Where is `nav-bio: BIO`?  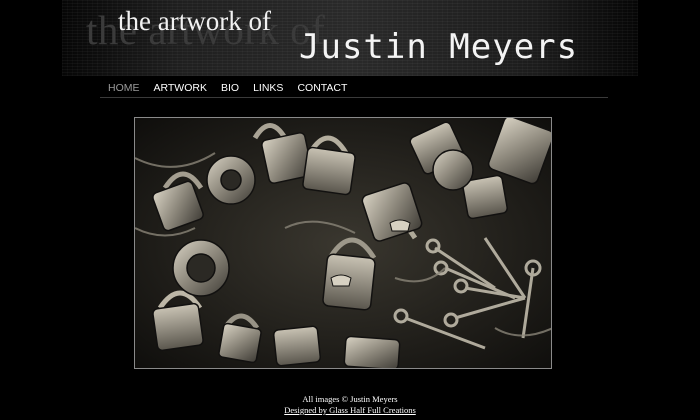 nav-bio: BIO is located at coordinates (230, 90).